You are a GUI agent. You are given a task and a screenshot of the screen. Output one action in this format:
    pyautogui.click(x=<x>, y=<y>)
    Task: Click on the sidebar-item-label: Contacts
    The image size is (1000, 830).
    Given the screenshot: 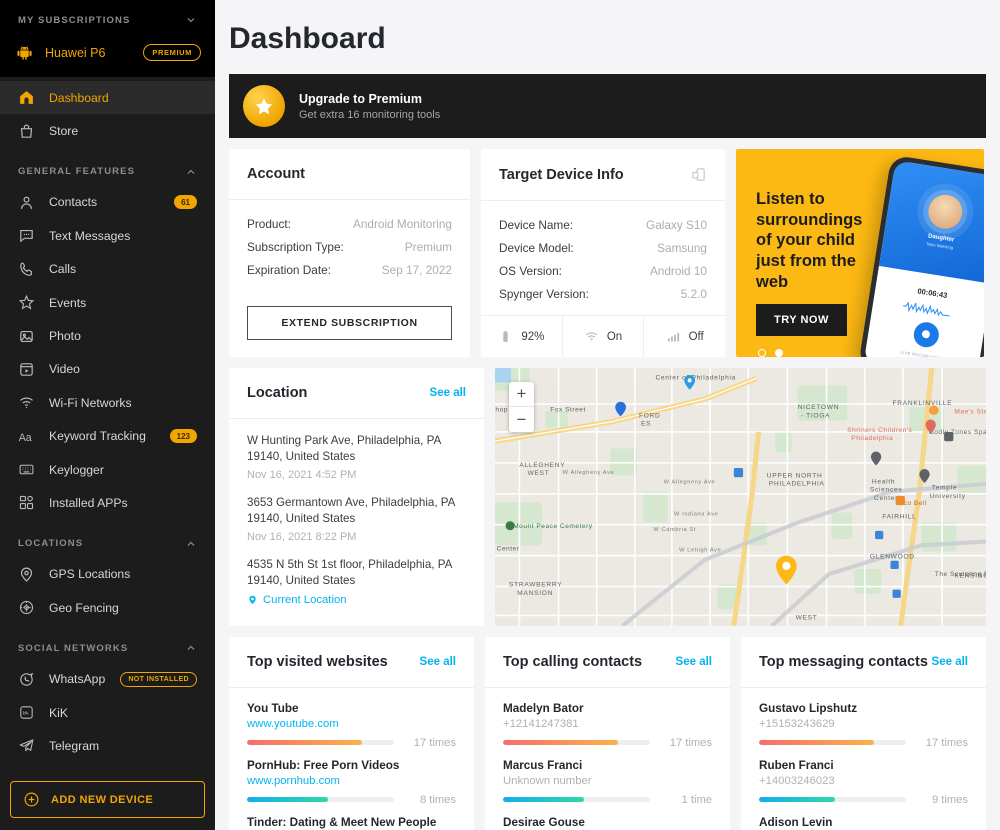 What is the action you would take?
    pyautogui.click(x=73, y=202)
    